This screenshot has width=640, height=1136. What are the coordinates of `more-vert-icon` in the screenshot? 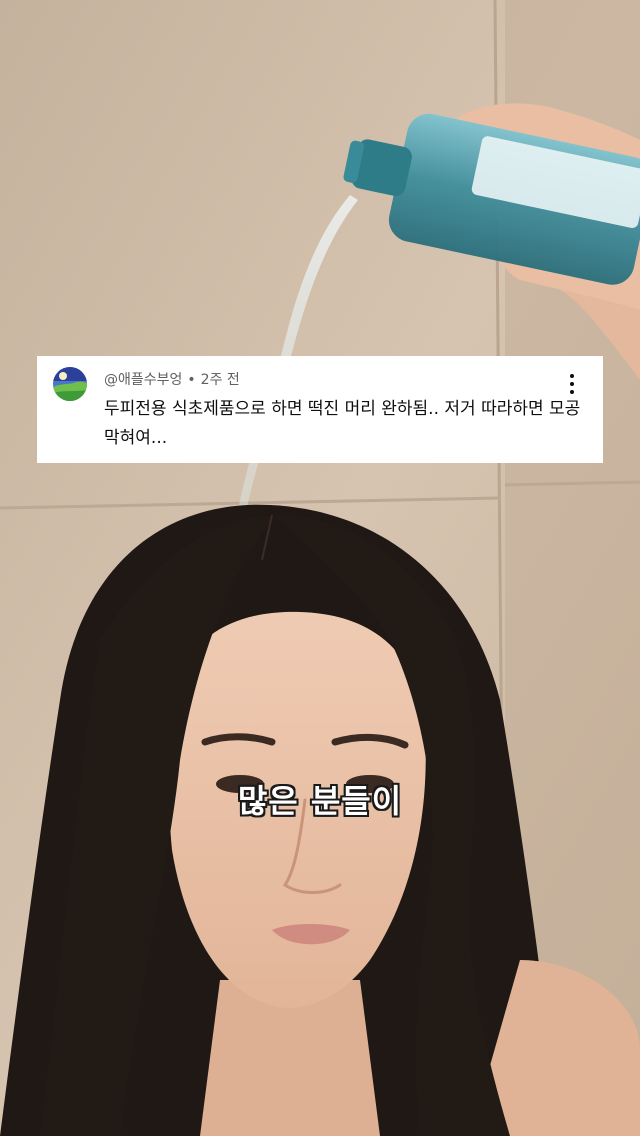 It's located at (572, 384).